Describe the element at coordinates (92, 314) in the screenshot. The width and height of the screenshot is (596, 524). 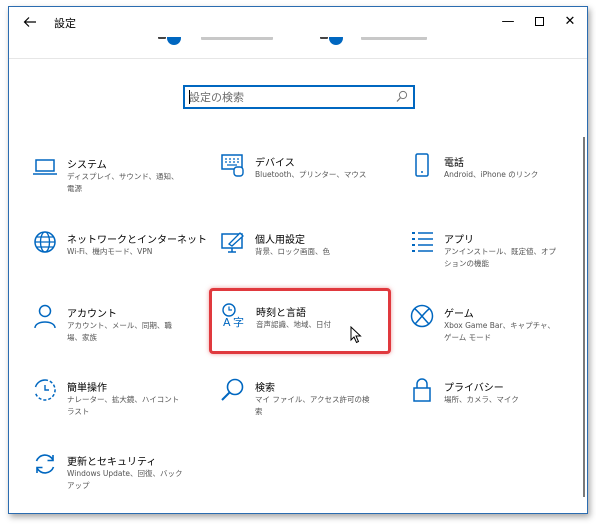
I see `category-name: アカウント` at that location.